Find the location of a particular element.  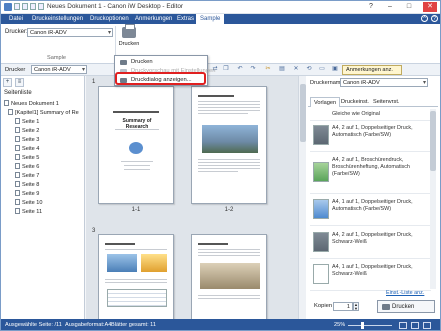

show-annotations-toggle: Anmerkungen anz. is located at coordinates (372, 70).